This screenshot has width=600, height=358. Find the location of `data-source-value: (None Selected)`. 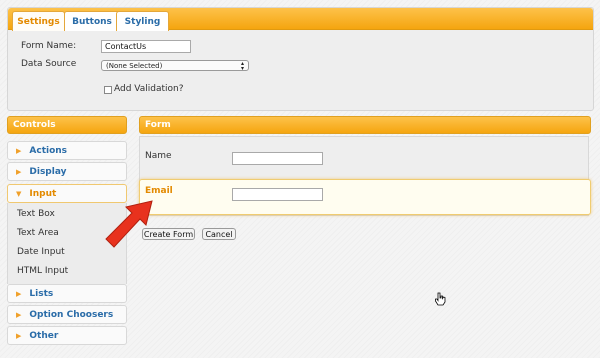

data-source-value: (None Selected) is located at coordinates (134, 65).